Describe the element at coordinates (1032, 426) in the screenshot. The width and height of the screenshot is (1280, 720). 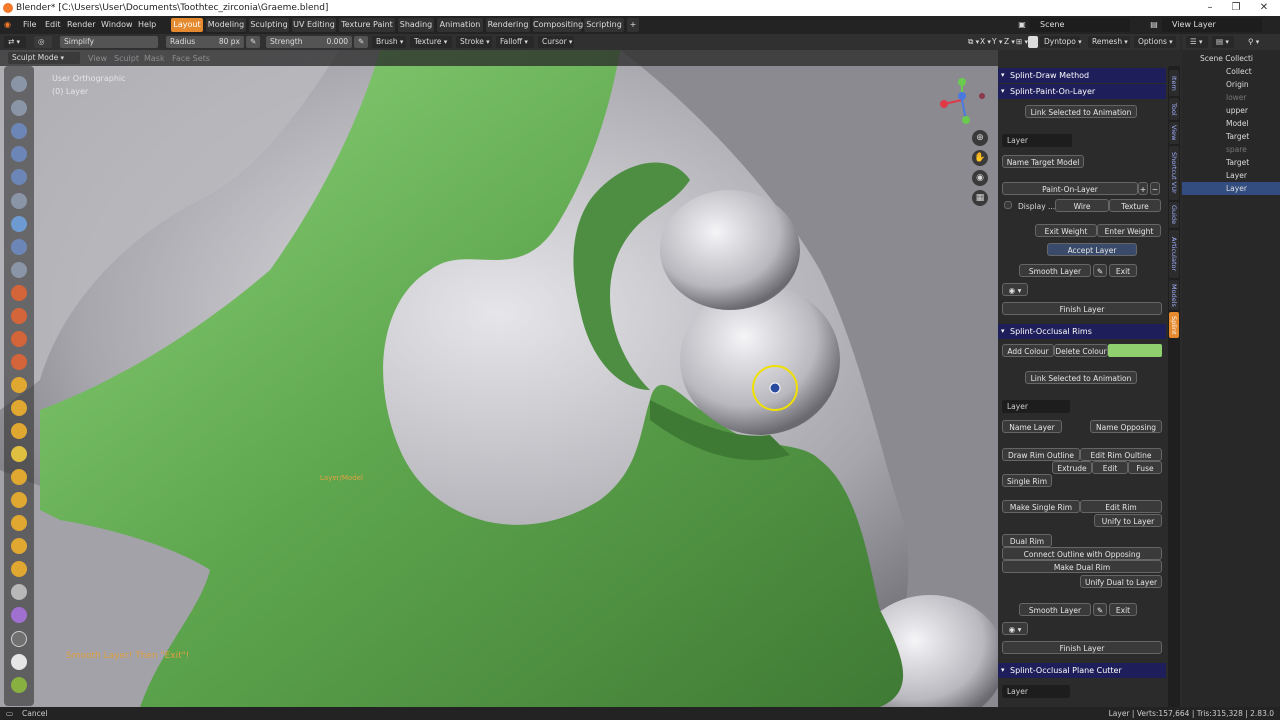
I see `name-layer-button: Name Layer` at that location.